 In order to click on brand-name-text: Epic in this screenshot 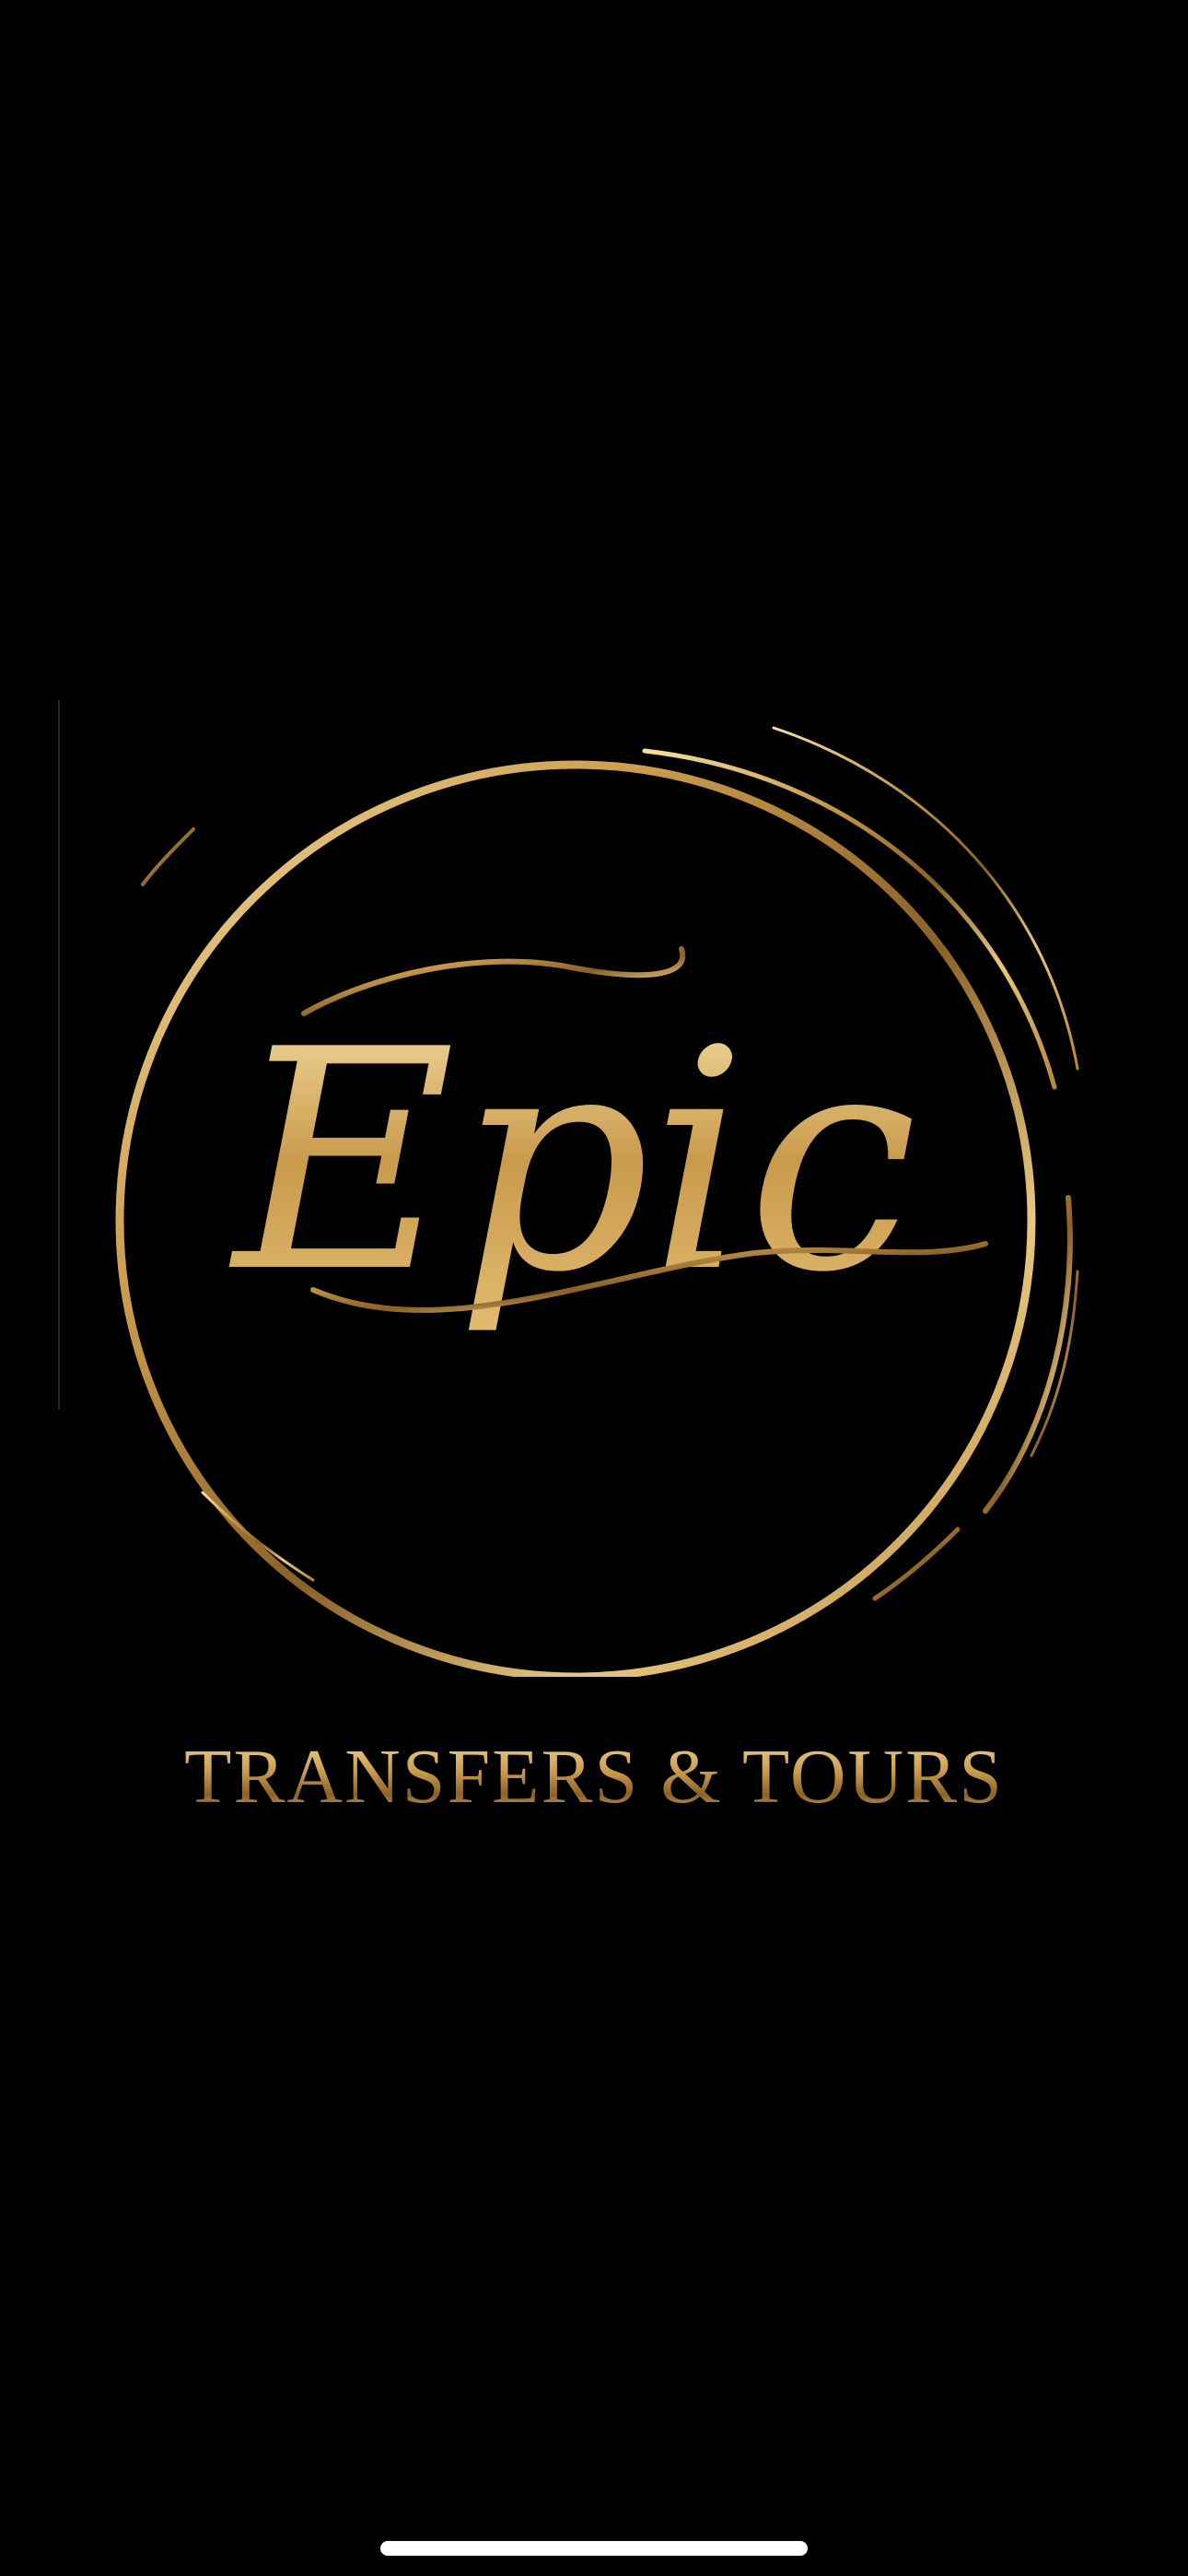, I will do `click(573, 1162)`.